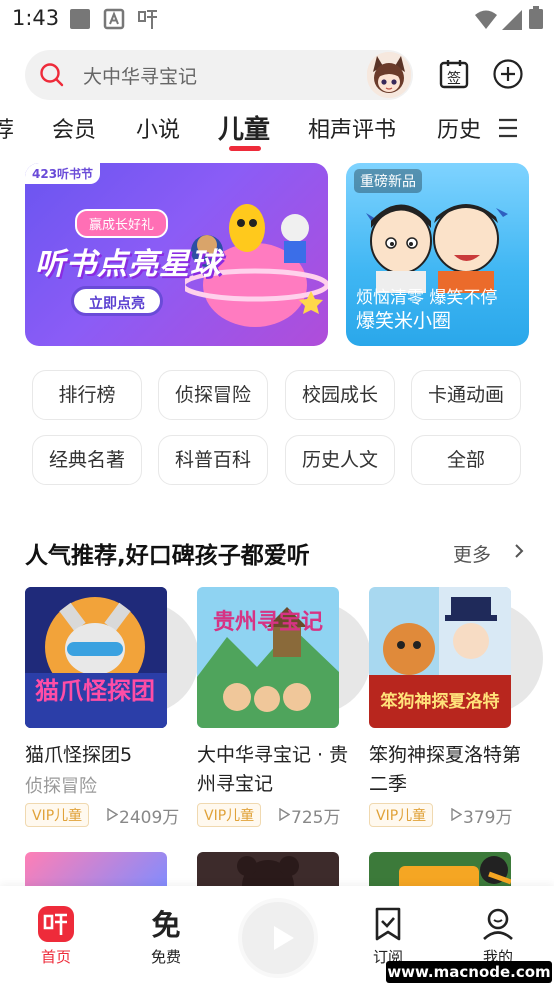  I want to click on banner-book-title: 爆笑米小圈, so click(404, 321).